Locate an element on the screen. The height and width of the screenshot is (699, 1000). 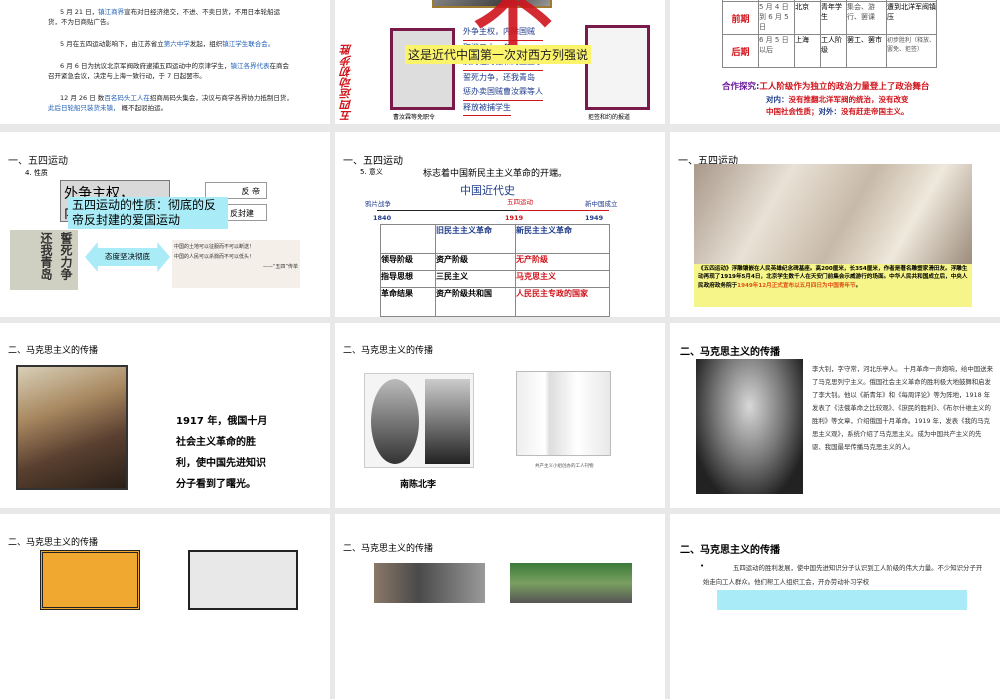
event-prc-founding: 新中国成立 is located at coordinates (601, 204).